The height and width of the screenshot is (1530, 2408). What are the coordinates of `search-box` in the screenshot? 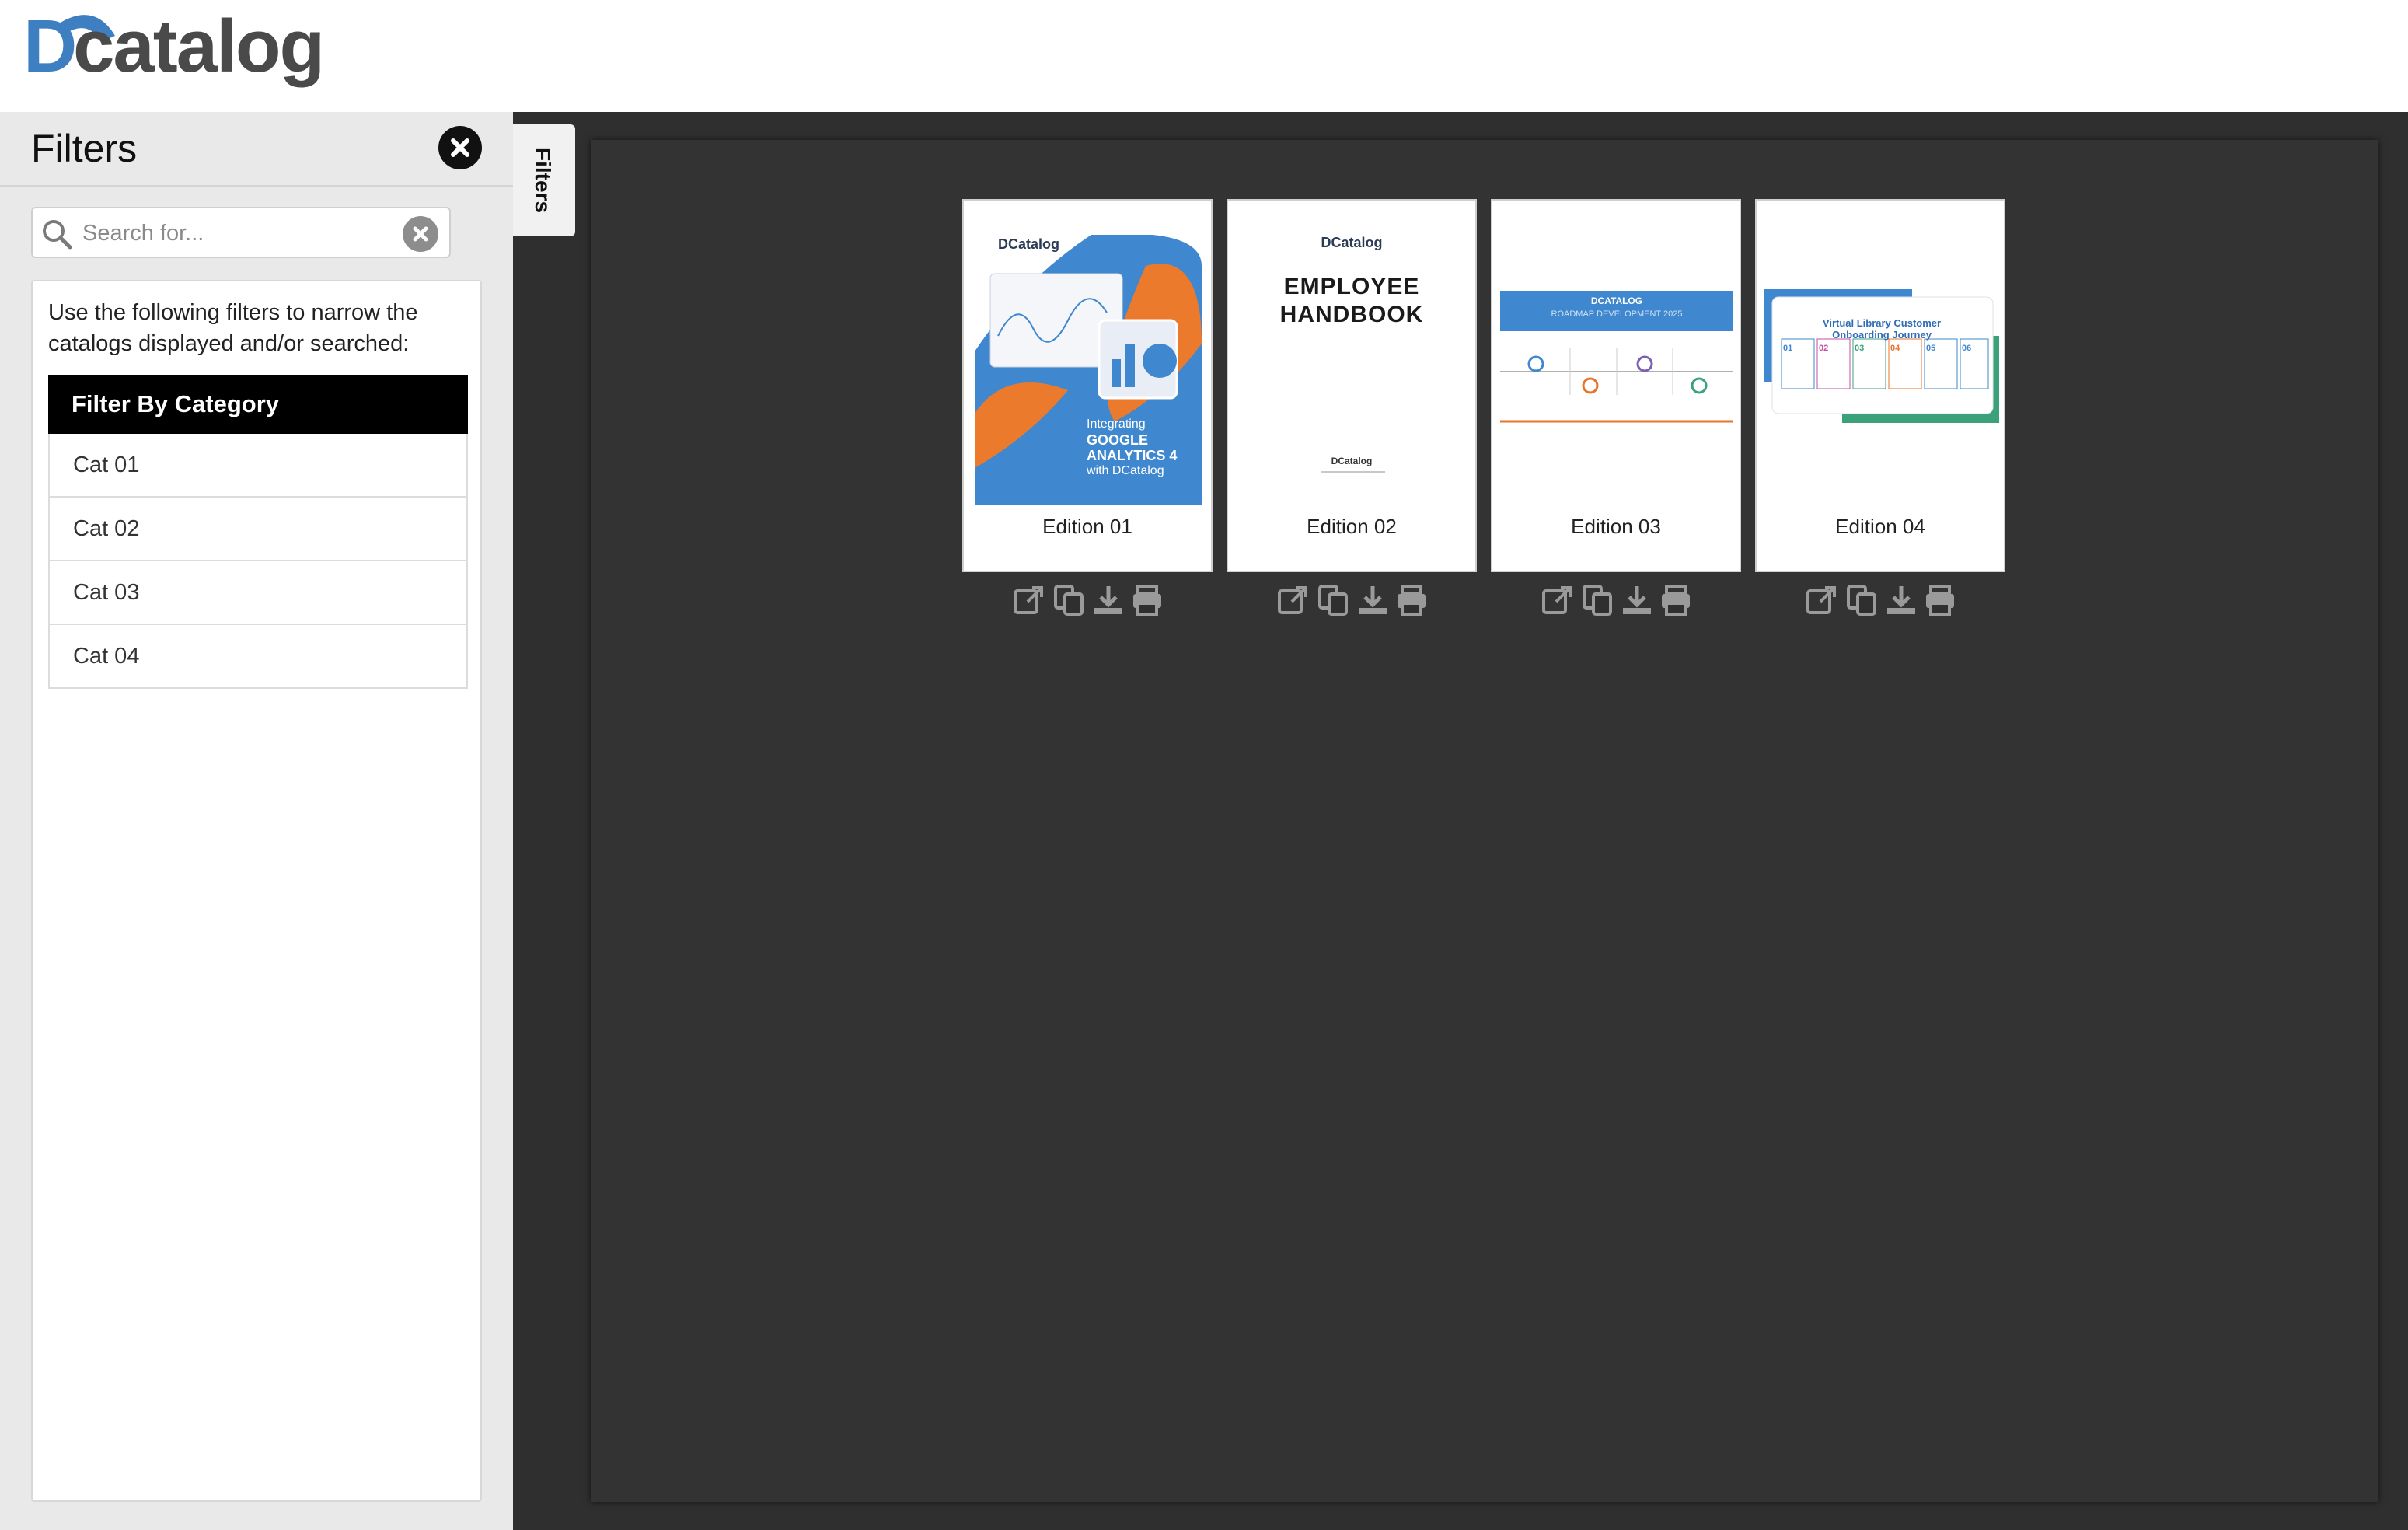 It's located at (241, 232).